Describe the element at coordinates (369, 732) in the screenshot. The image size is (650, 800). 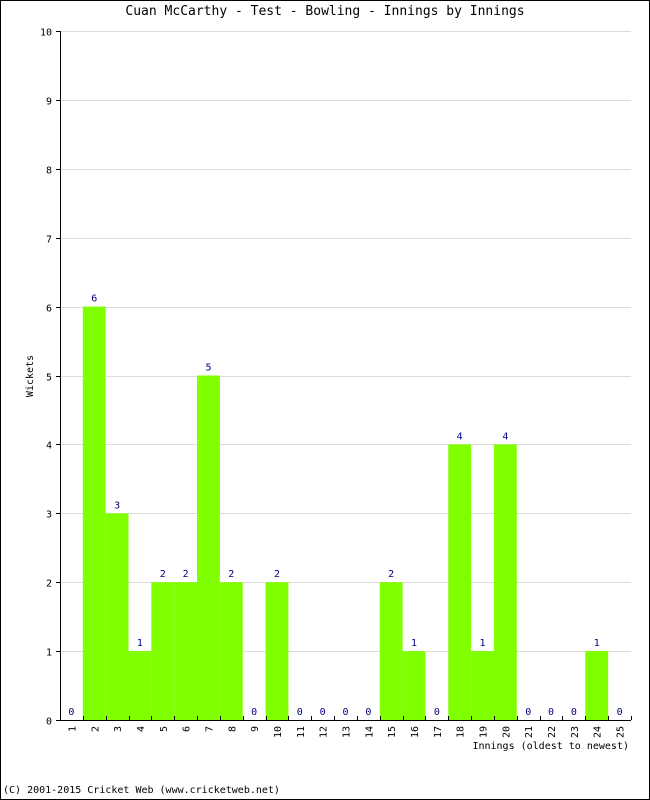
I see `x-tick-label: 14` at that location.